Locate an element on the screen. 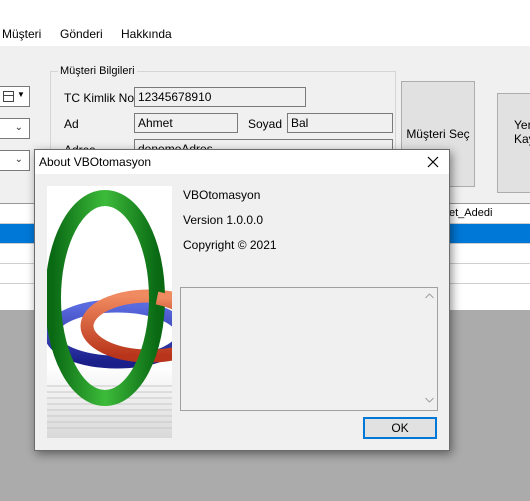 Image resolution: width=530 pixels, height=501 pixels. calendar-icon is located at coordinates (8, 96).